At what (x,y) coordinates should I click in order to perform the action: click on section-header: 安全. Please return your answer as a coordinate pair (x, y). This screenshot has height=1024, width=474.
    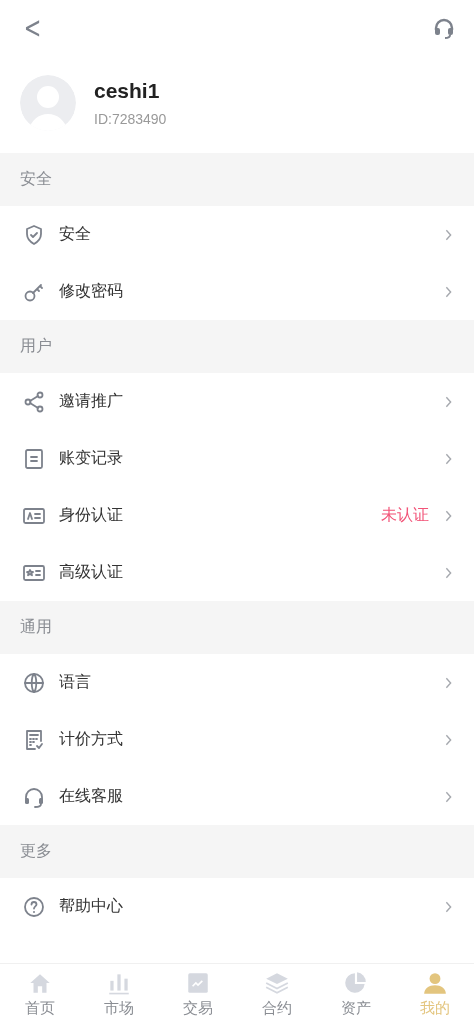
    Looking at the image, I should click on (237, 179).